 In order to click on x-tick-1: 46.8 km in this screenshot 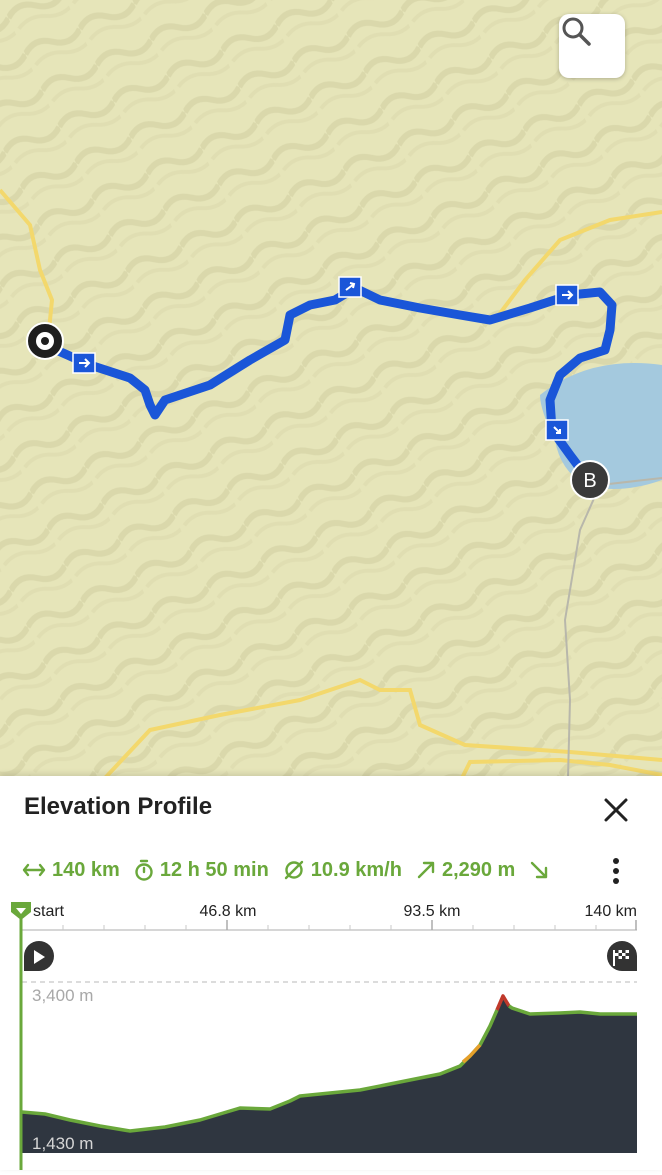, I will do `click(228, 911)`.